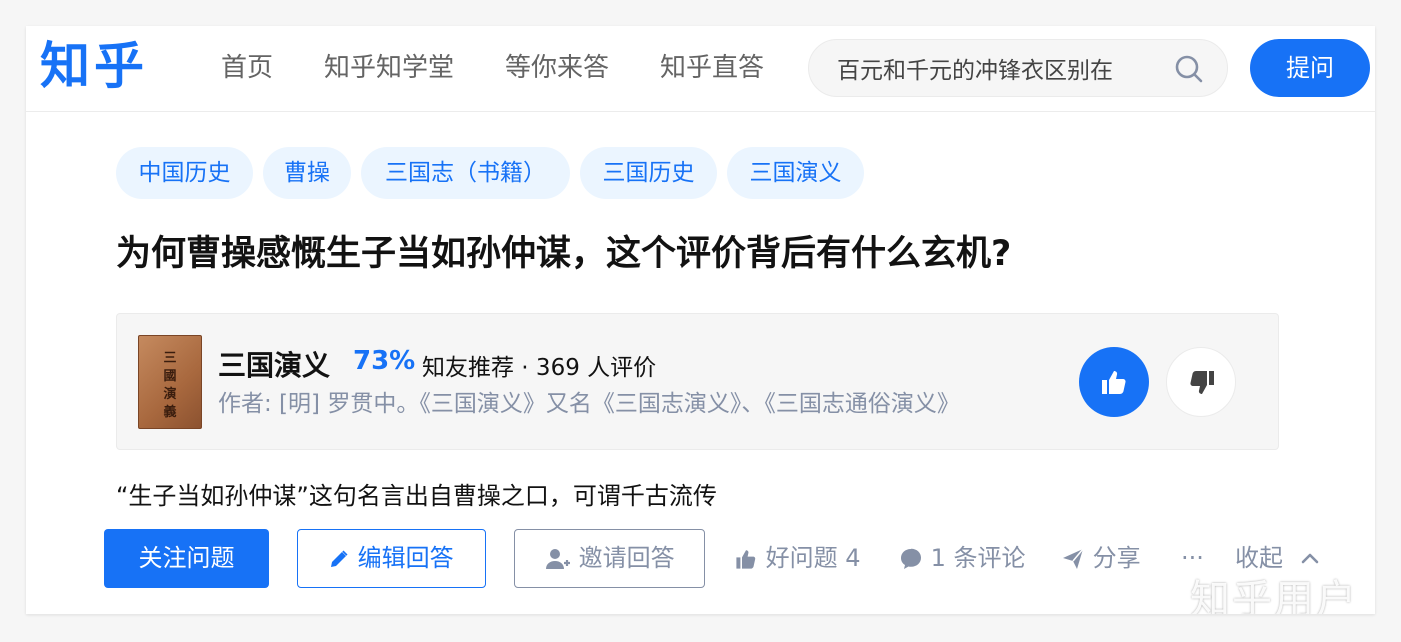 The height and width of the screenshot is (642, 1401). What do you see at coordinates (170, 385) in the screenshot?
I see `book-cover-text: 三國演義` at bounding box center [170, 385].